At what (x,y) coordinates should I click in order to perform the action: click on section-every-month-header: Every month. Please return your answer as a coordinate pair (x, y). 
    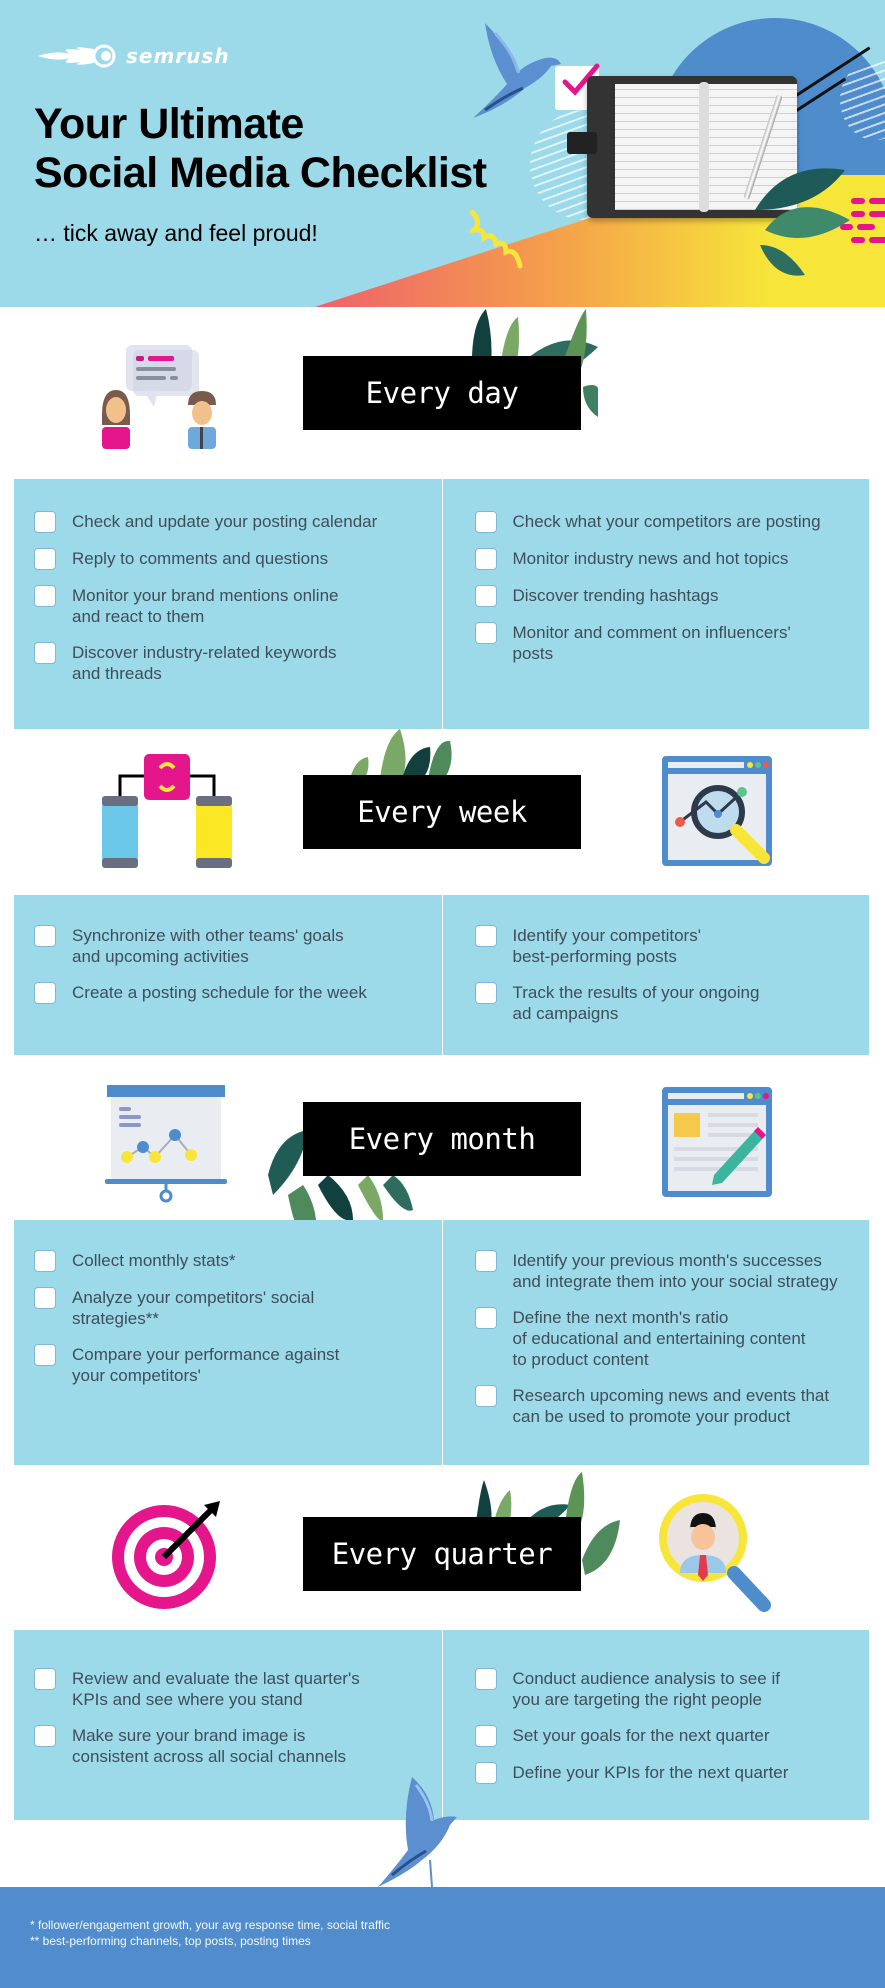
    Looking at the image, I should click on (442, 1152).